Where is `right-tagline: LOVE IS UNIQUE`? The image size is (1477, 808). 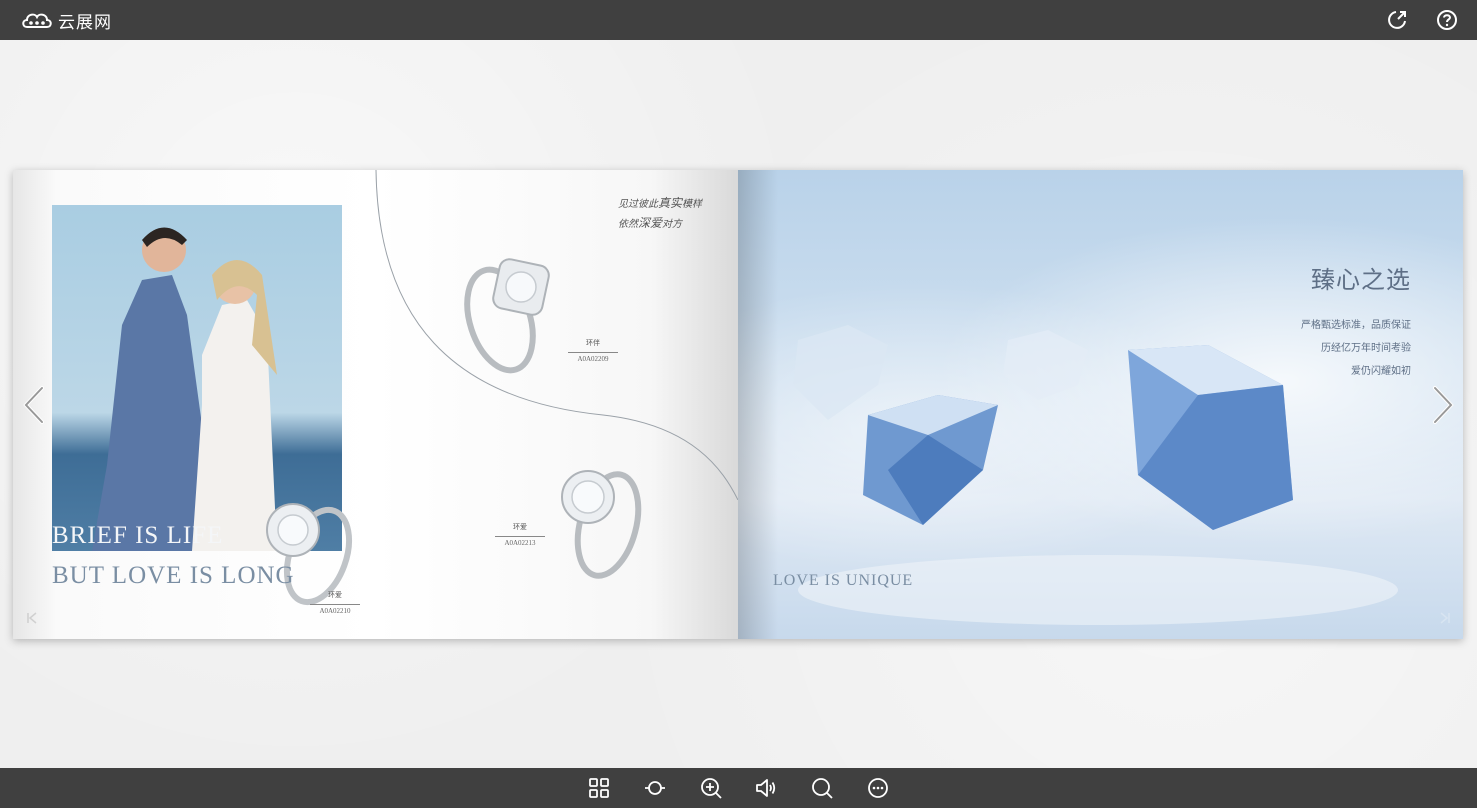
right-tagline: LOVE IS UNIQUE is located at coordinates (843, 580).